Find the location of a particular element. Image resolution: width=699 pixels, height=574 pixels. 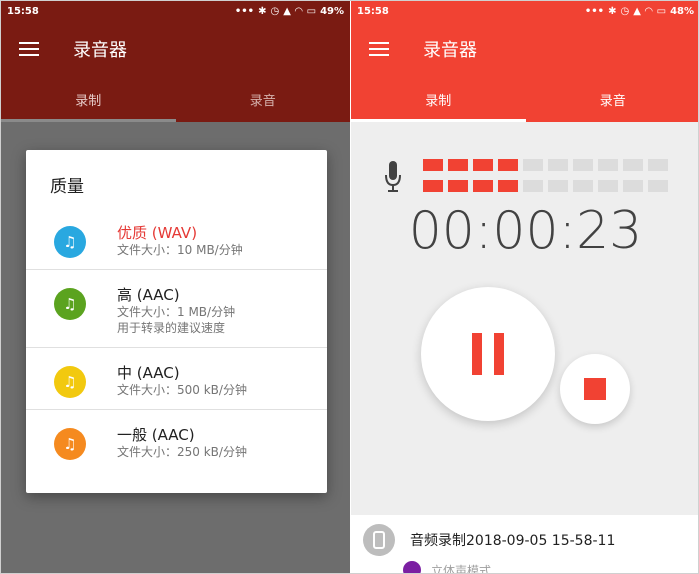

recording-mode-label: 立体声模式 is located at coordinates (461, 568).